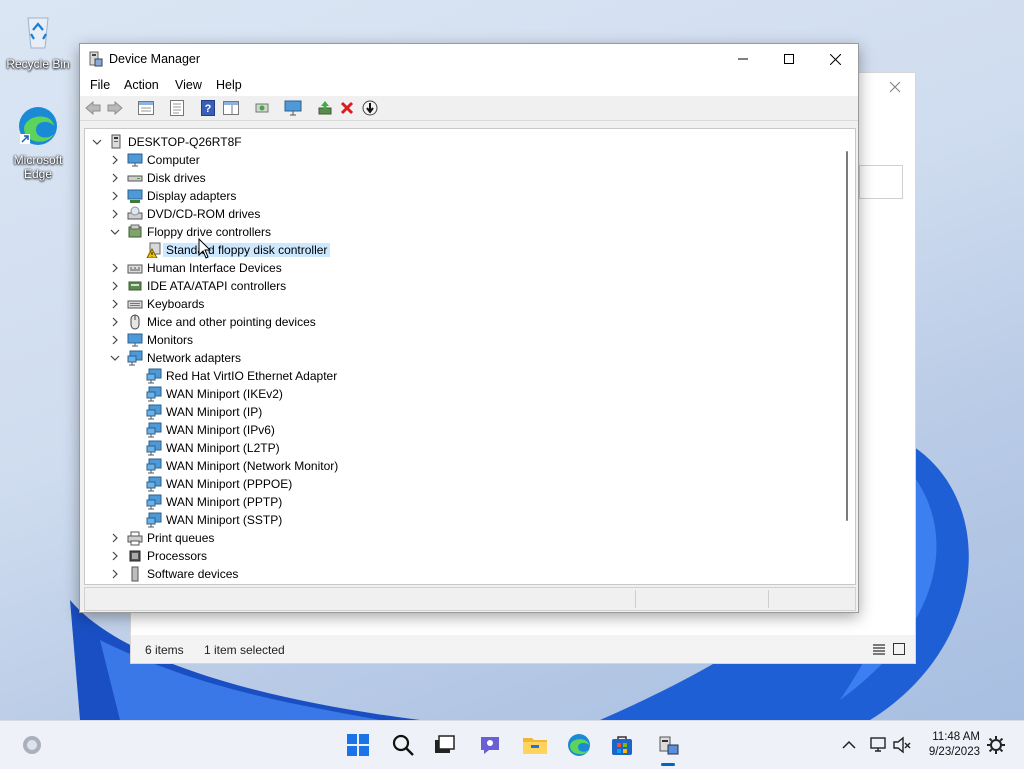  I want to click on edge-taskbar-button, so click(579, 745).